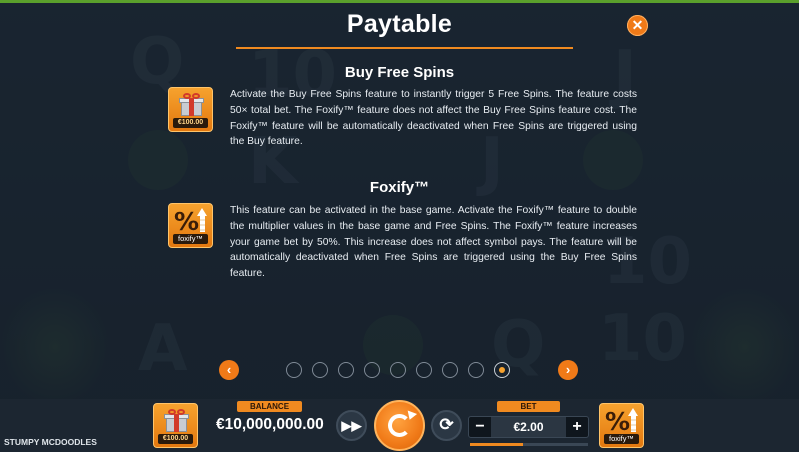 This screenshot has width=799, height=452. I want to click on section-title-buy-free-spins: Buy Free Spins, so click(399, 72).